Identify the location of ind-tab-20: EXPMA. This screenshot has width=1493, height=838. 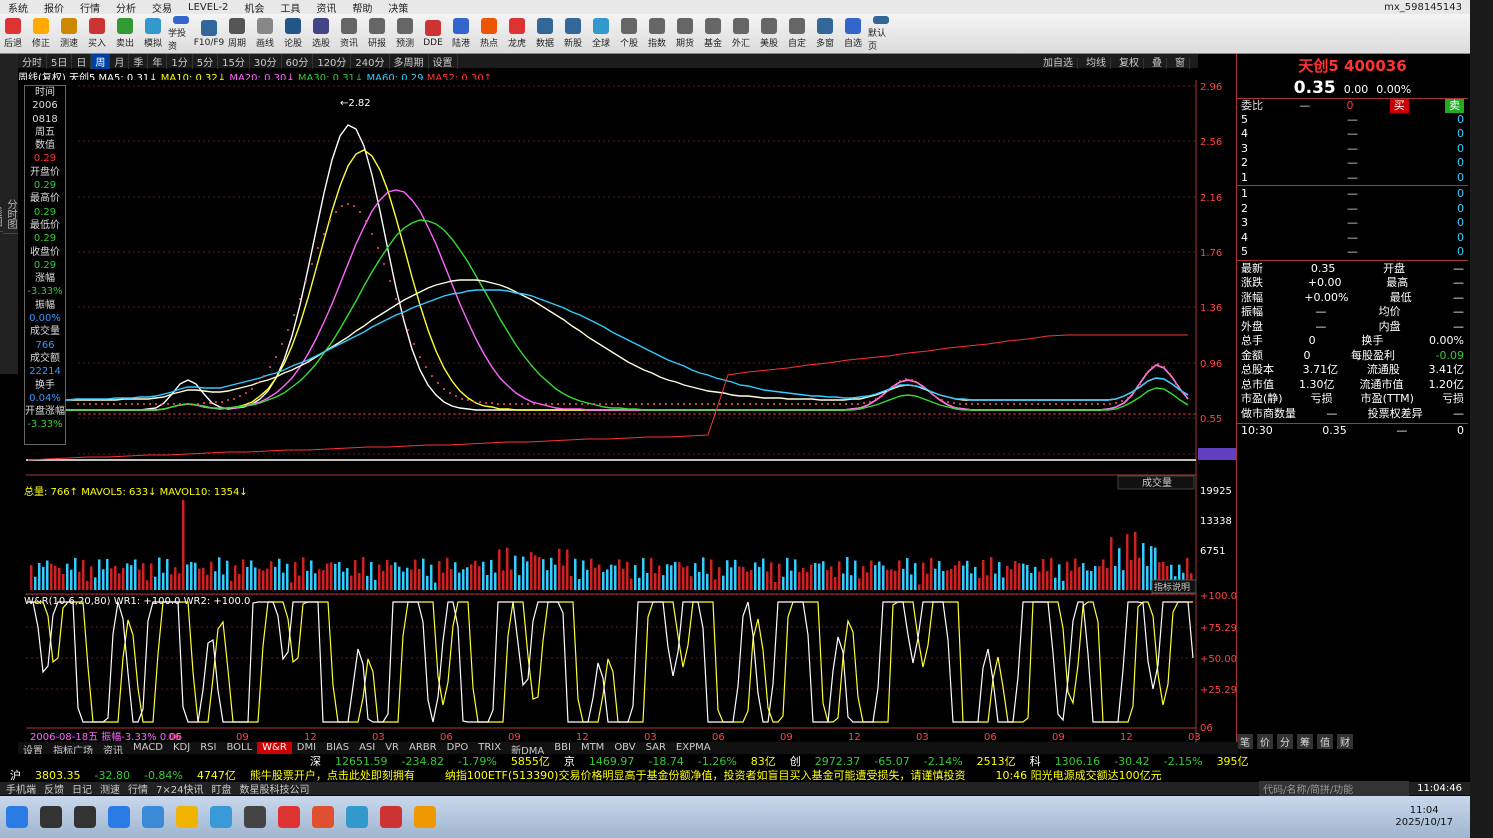
(693, 748).